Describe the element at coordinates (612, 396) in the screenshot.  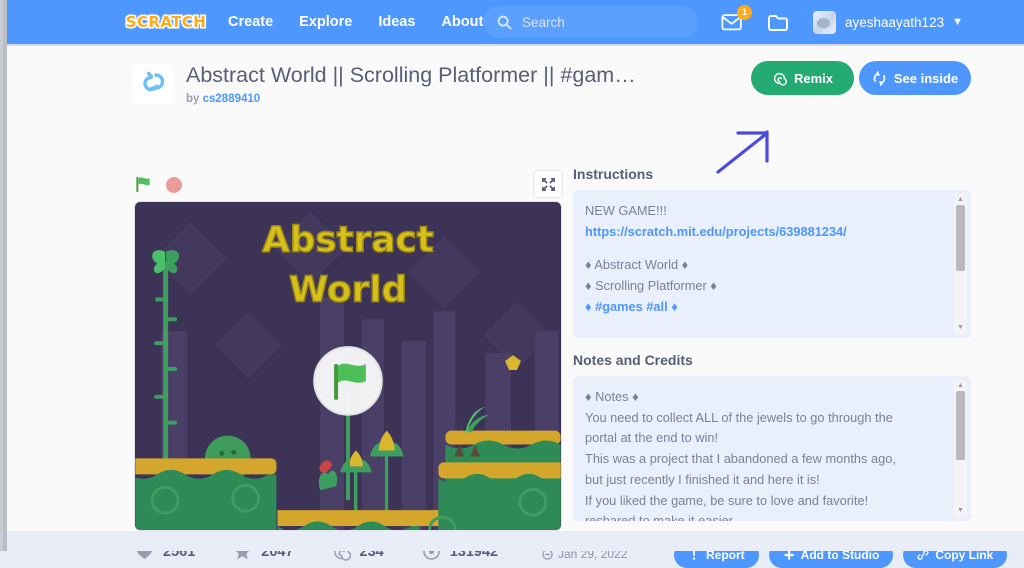
I see `notes-line-1: ♦ Notes ♦` at that location.